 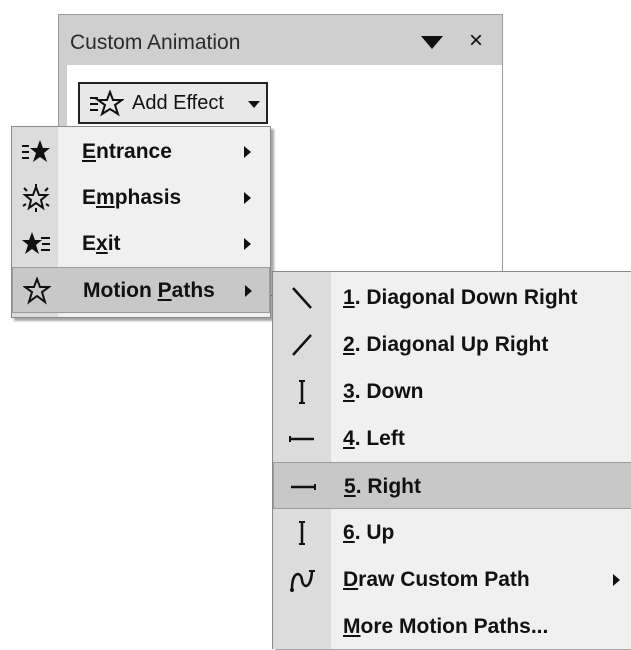 I want to click on menu-item-emphasis: Emphasis, so click(x=141, y=198).